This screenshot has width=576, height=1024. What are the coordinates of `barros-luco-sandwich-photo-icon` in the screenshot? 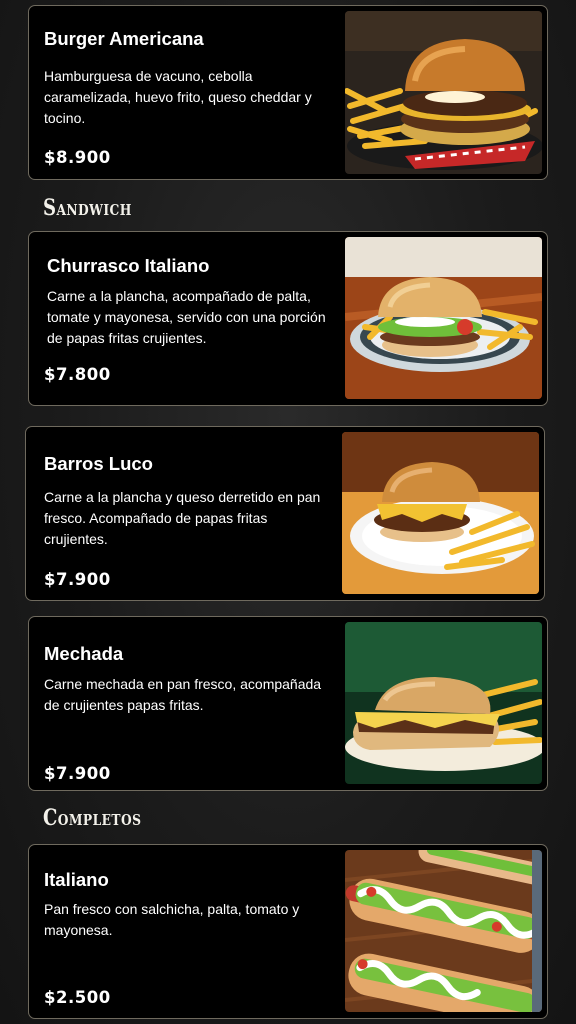 It's located at (440, 513).